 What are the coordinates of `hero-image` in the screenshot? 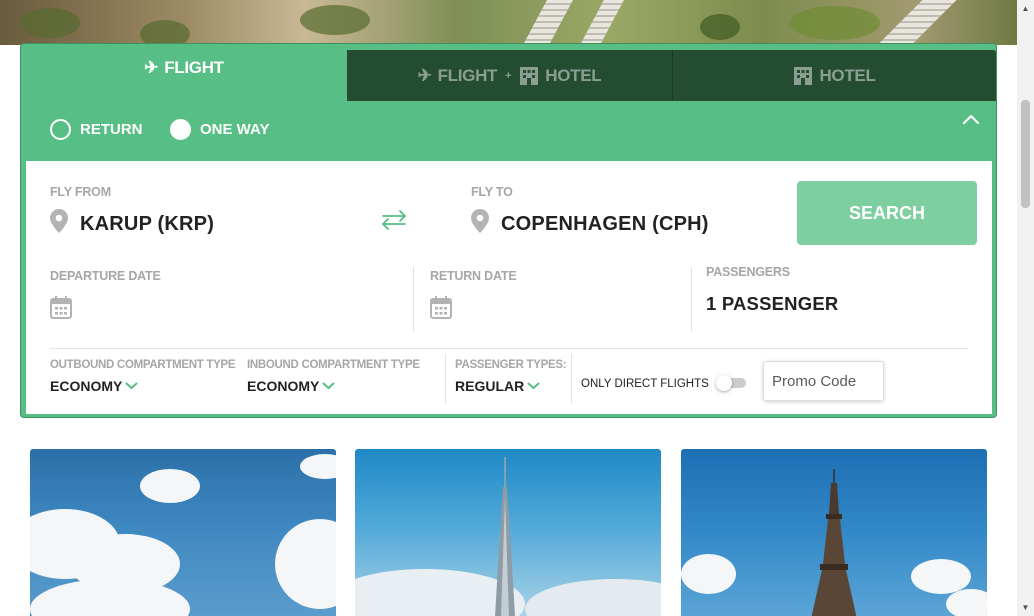 It's located at (508, 22).